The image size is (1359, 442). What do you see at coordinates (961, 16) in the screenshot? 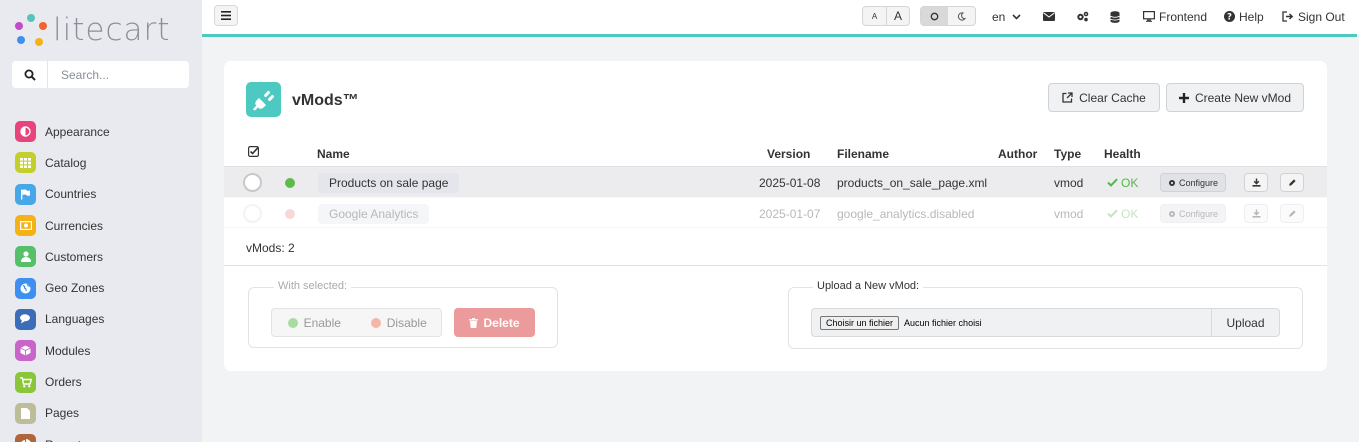
I see `dark-theme-button` at bounding box center [961, 16].